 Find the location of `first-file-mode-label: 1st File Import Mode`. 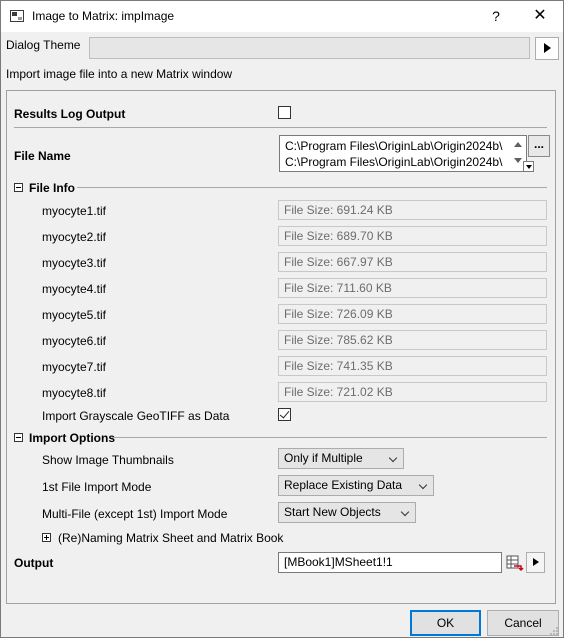

first-file-mode-label: 1st File Import Mode is located at coordinates (97, 487).